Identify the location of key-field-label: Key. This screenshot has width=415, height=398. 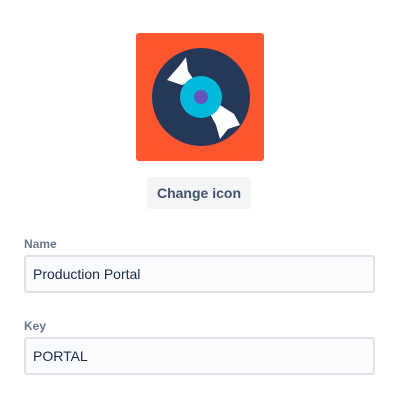
(35, 326).